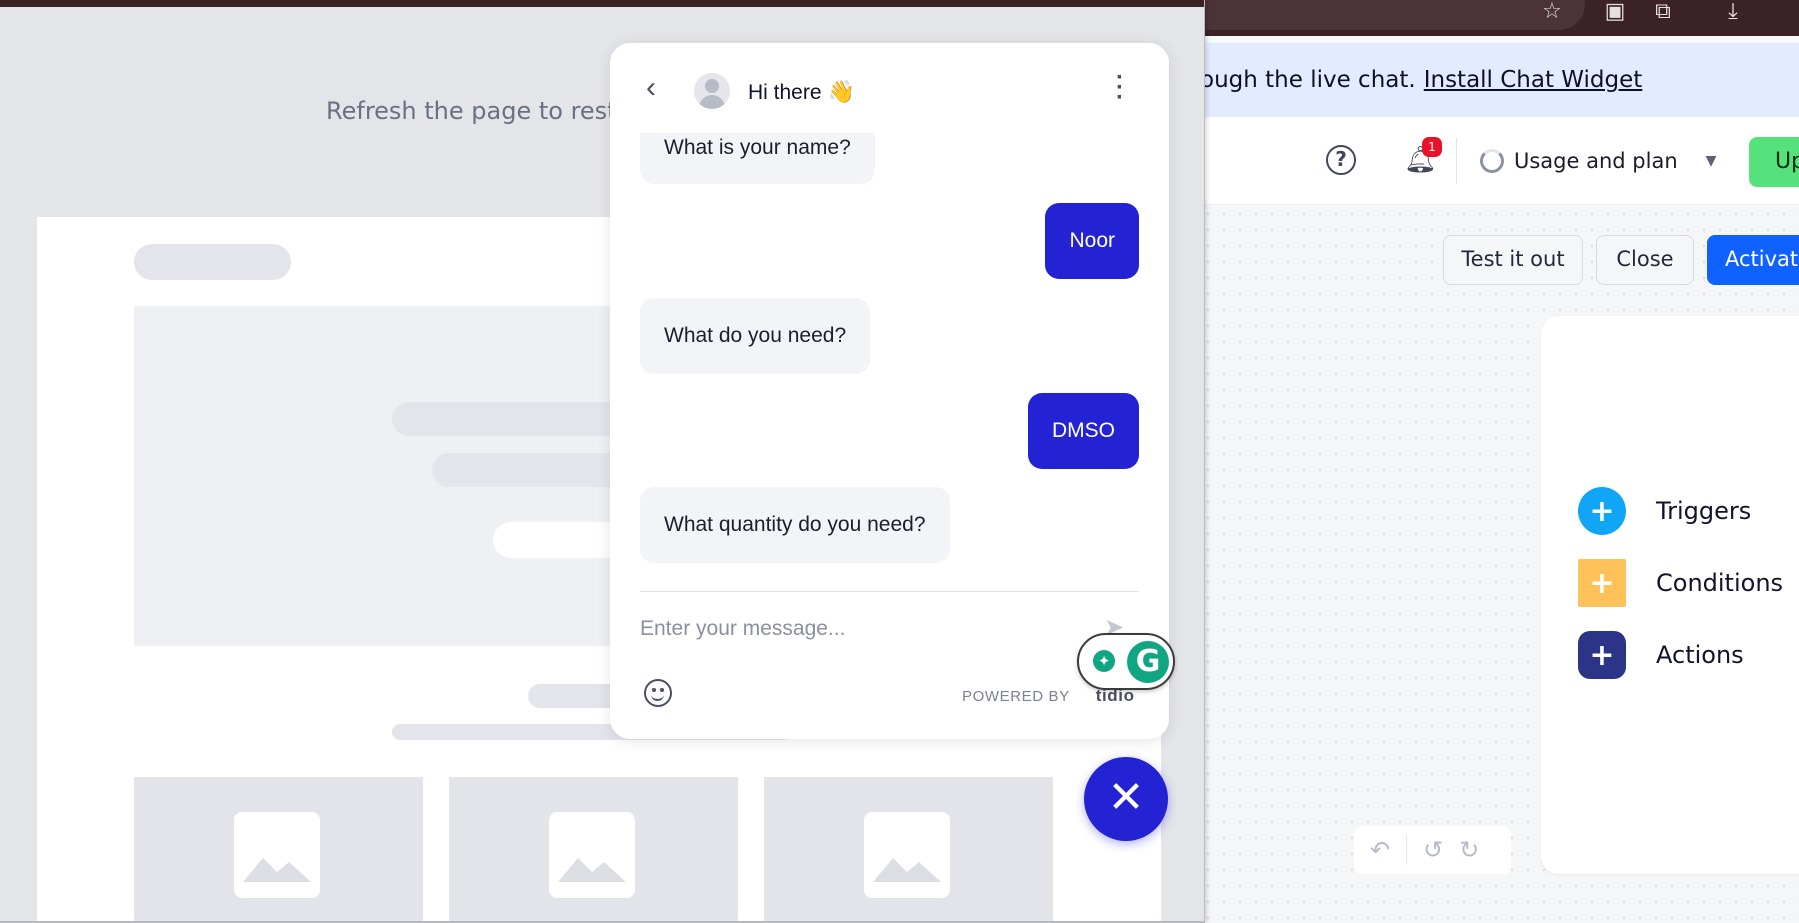 This screenshot has width=1799, height=923. I want to click on undo-icon: ↺, so click(1433, 850).